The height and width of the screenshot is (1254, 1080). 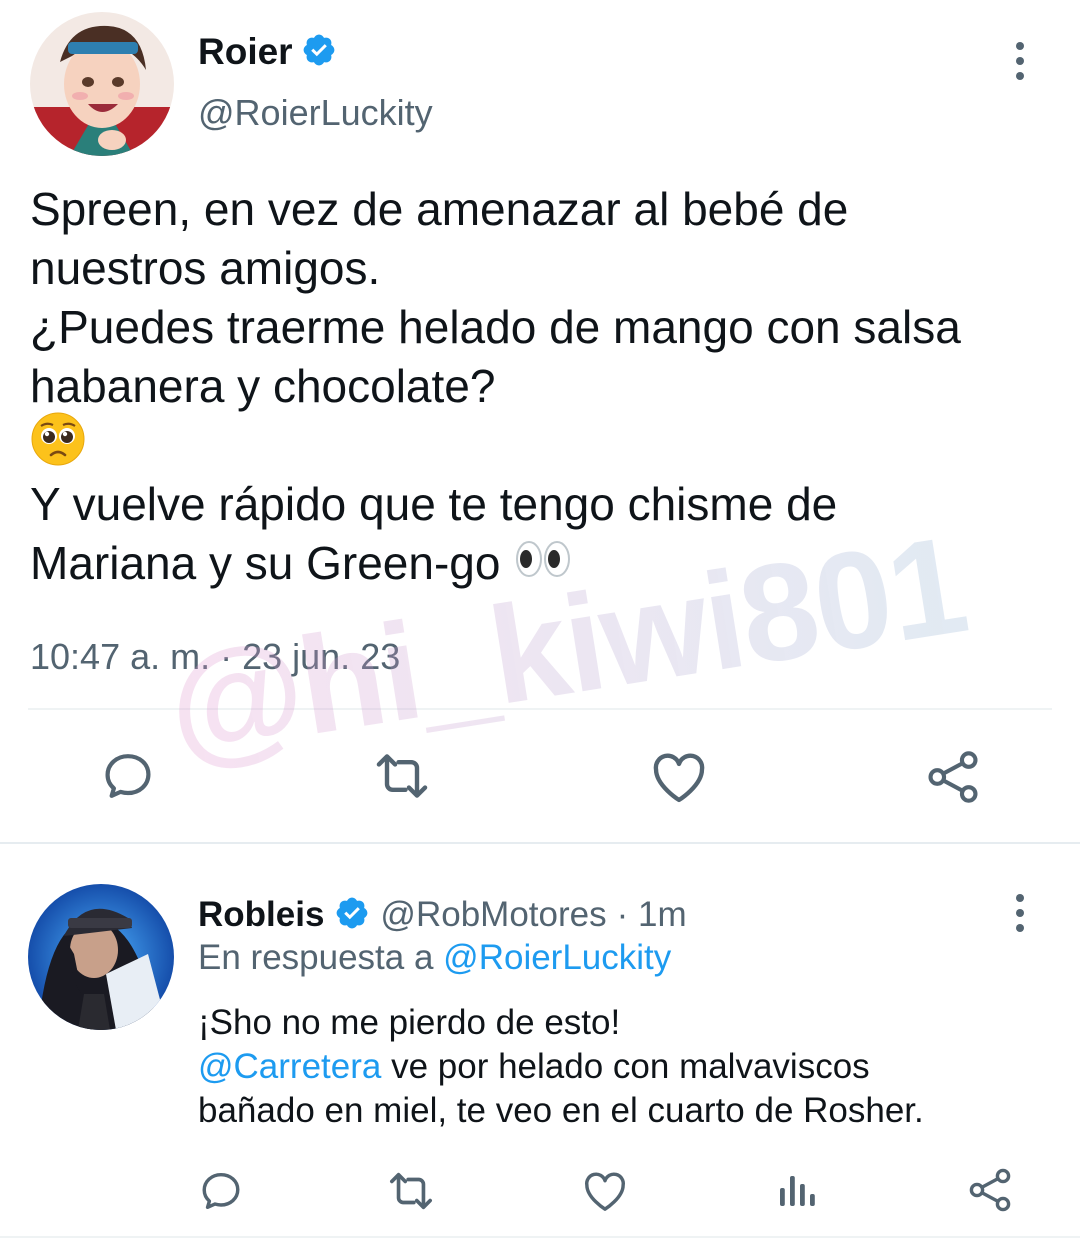 I want to click on author-handle: @RoierLuckity, so click(x=315, y=113).